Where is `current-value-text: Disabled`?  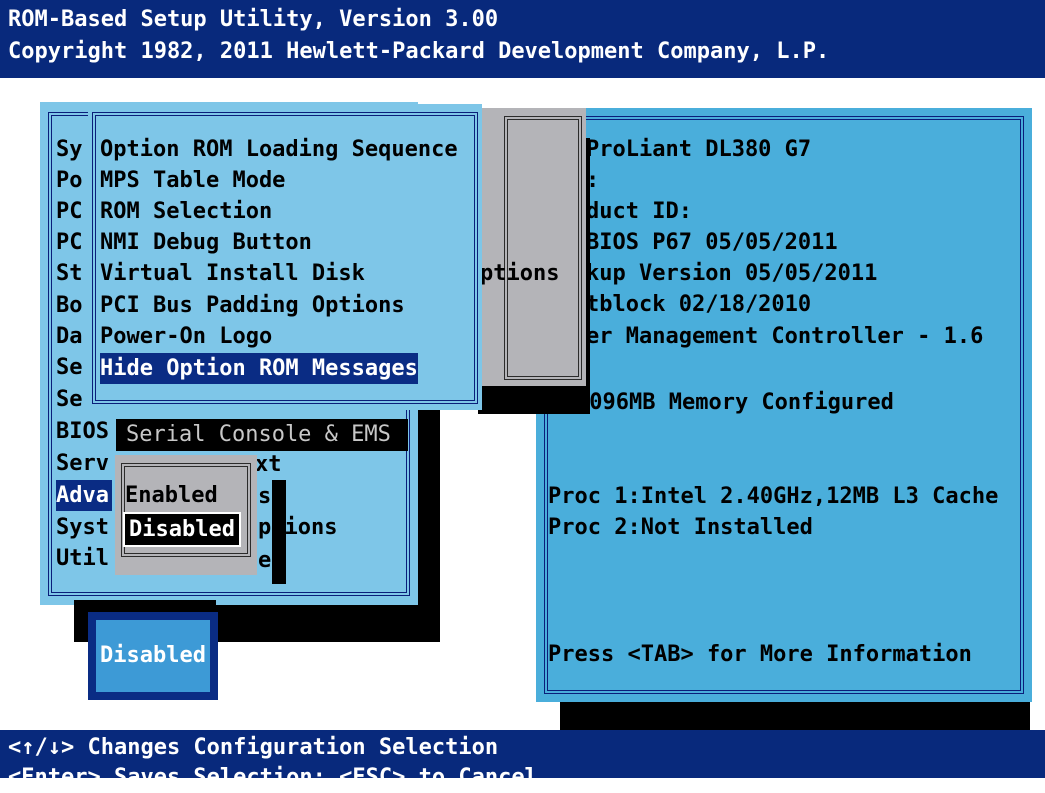 current-value-text: Disabled is located at coordinates (153, 655).